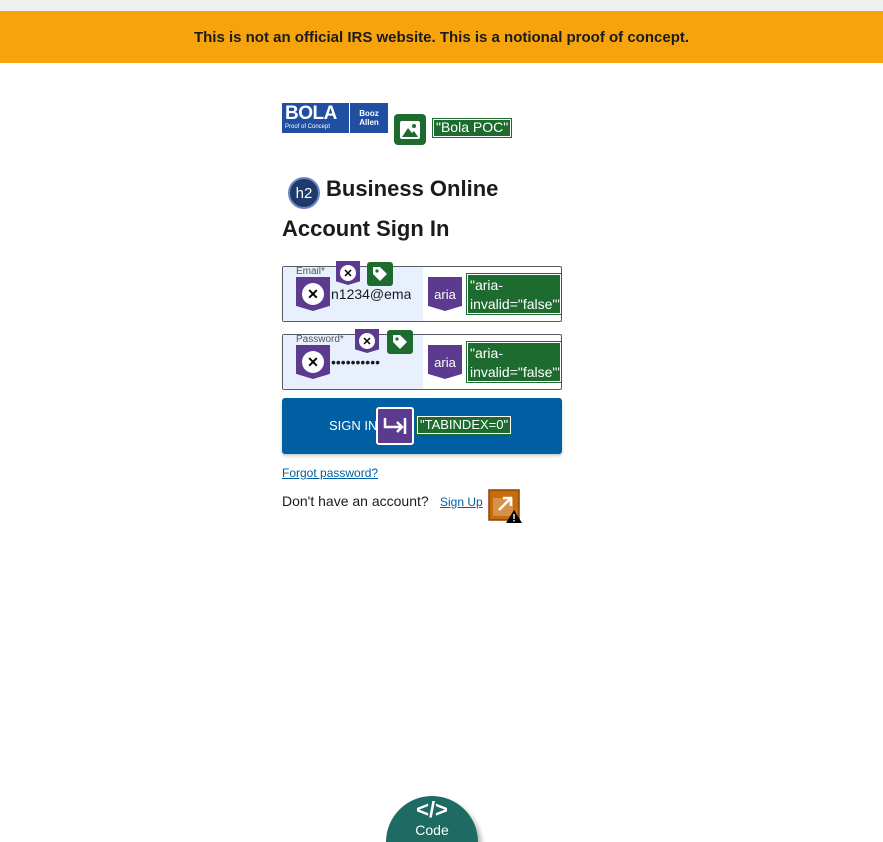 The width and height of the screenshot is (883, 842). I want to click on sign-up-link: Sign Up, so click(461, 502).